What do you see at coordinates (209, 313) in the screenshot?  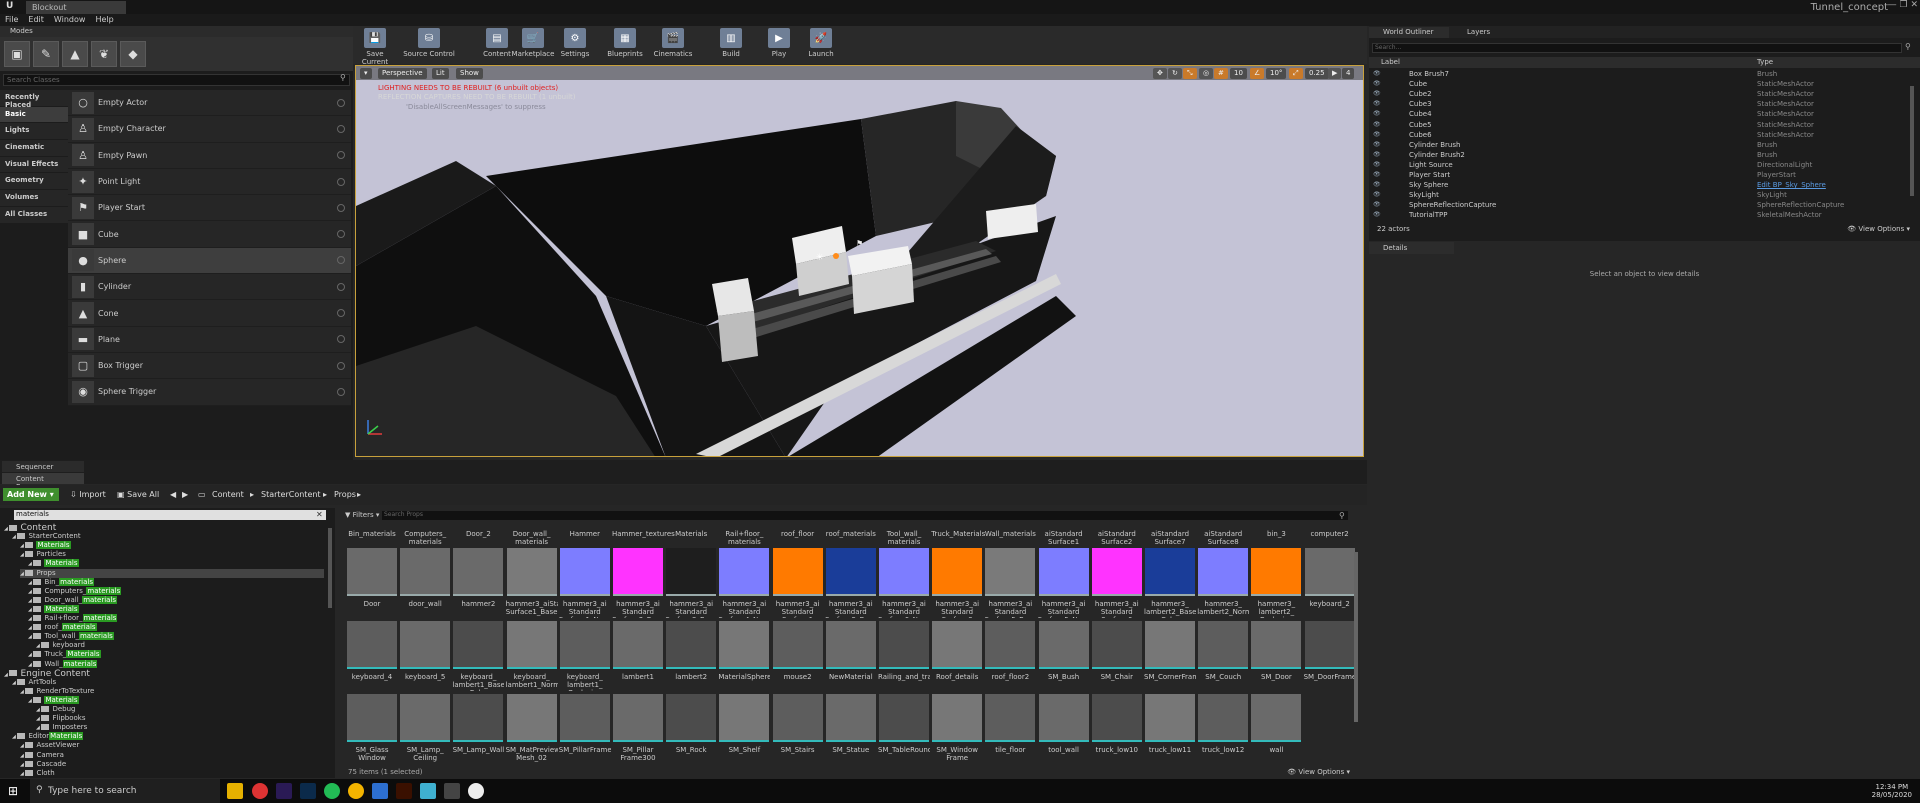 I see `placeable-item: ▲ Cone` at bounding box center [209, 313].